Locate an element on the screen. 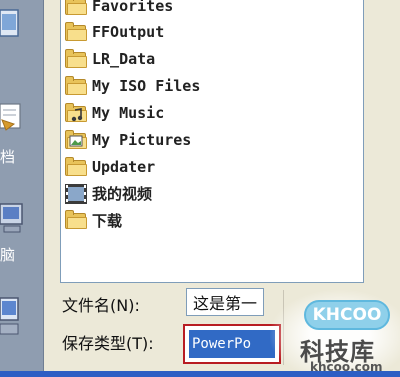 The height and width of the screenshot is (377, 400). my-documents-icon is located at coordinates (10, 117).